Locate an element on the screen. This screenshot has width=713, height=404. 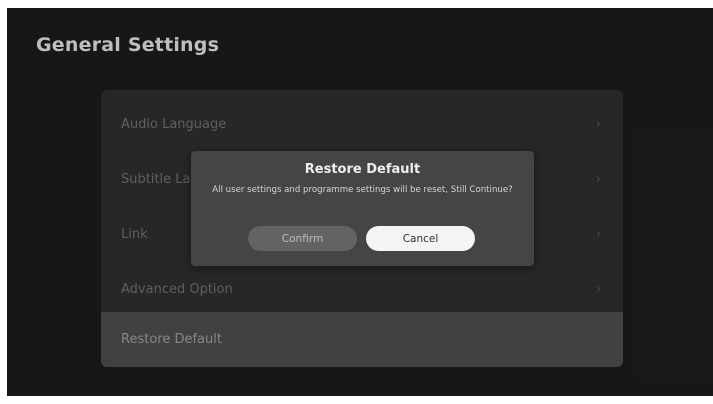
confirm-button: Confirm is located at coordinates (302, 238).